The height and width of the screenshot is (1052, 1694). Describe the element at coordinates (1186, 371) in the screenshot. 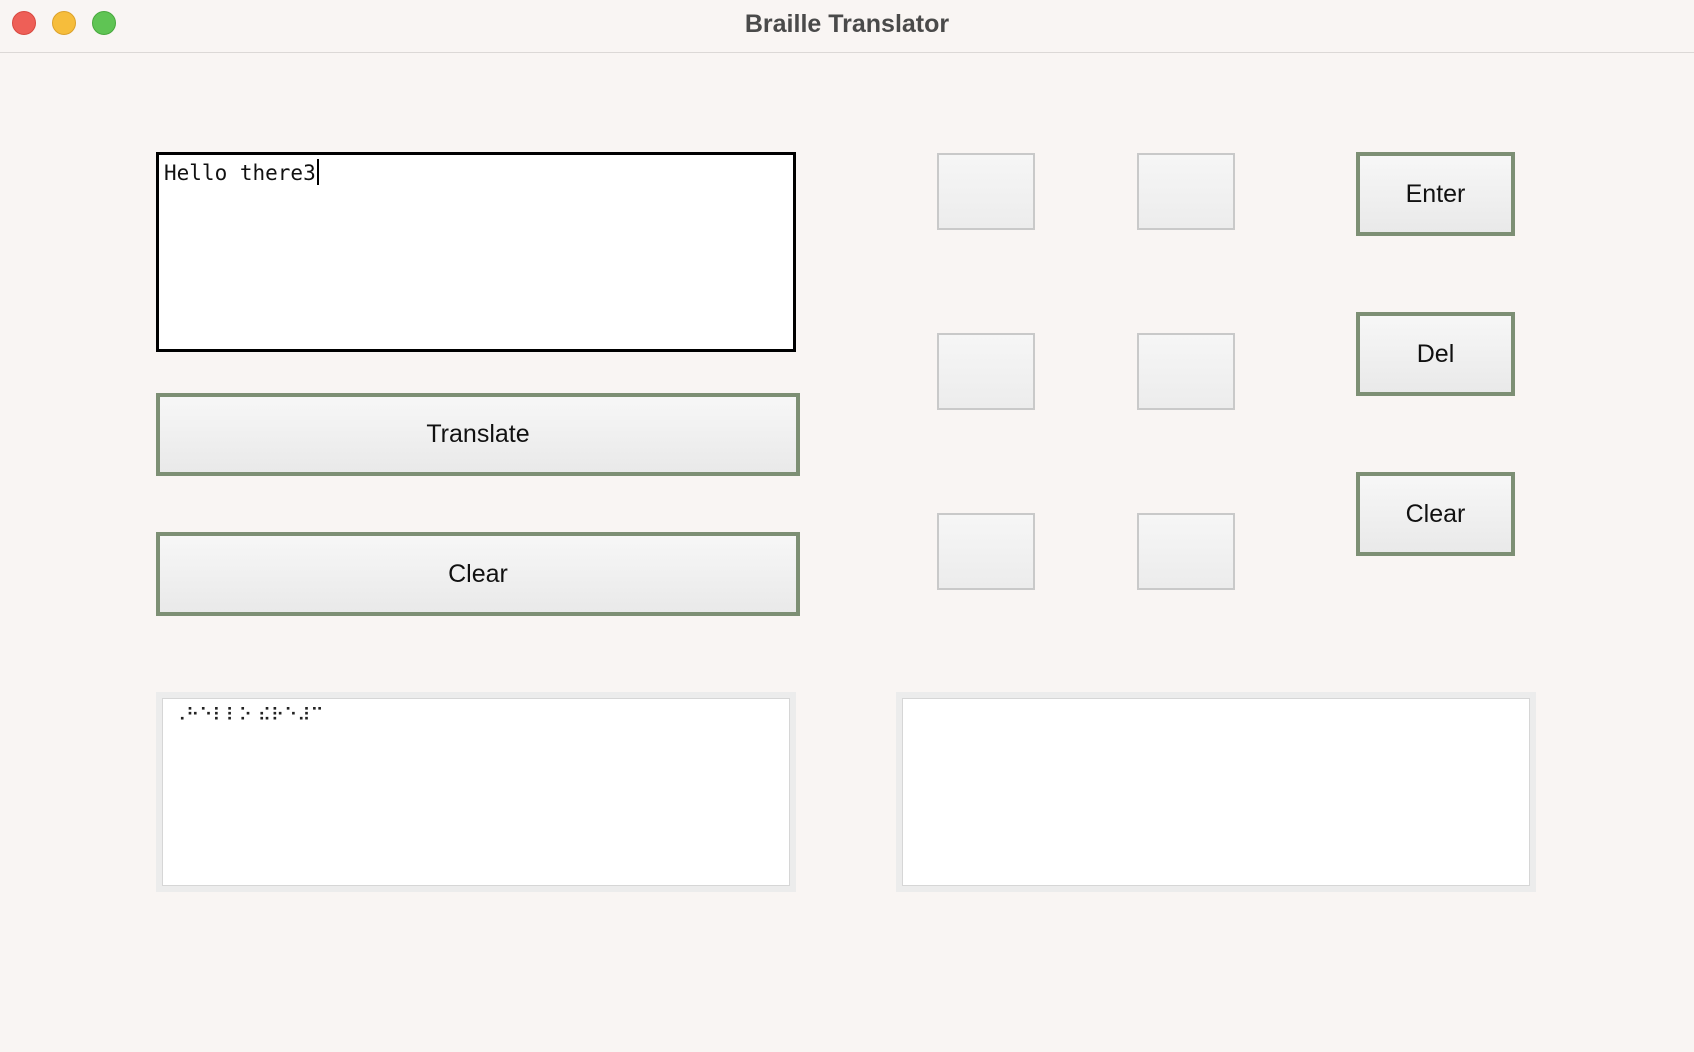

I see `braille-dot-5-key` at that location.